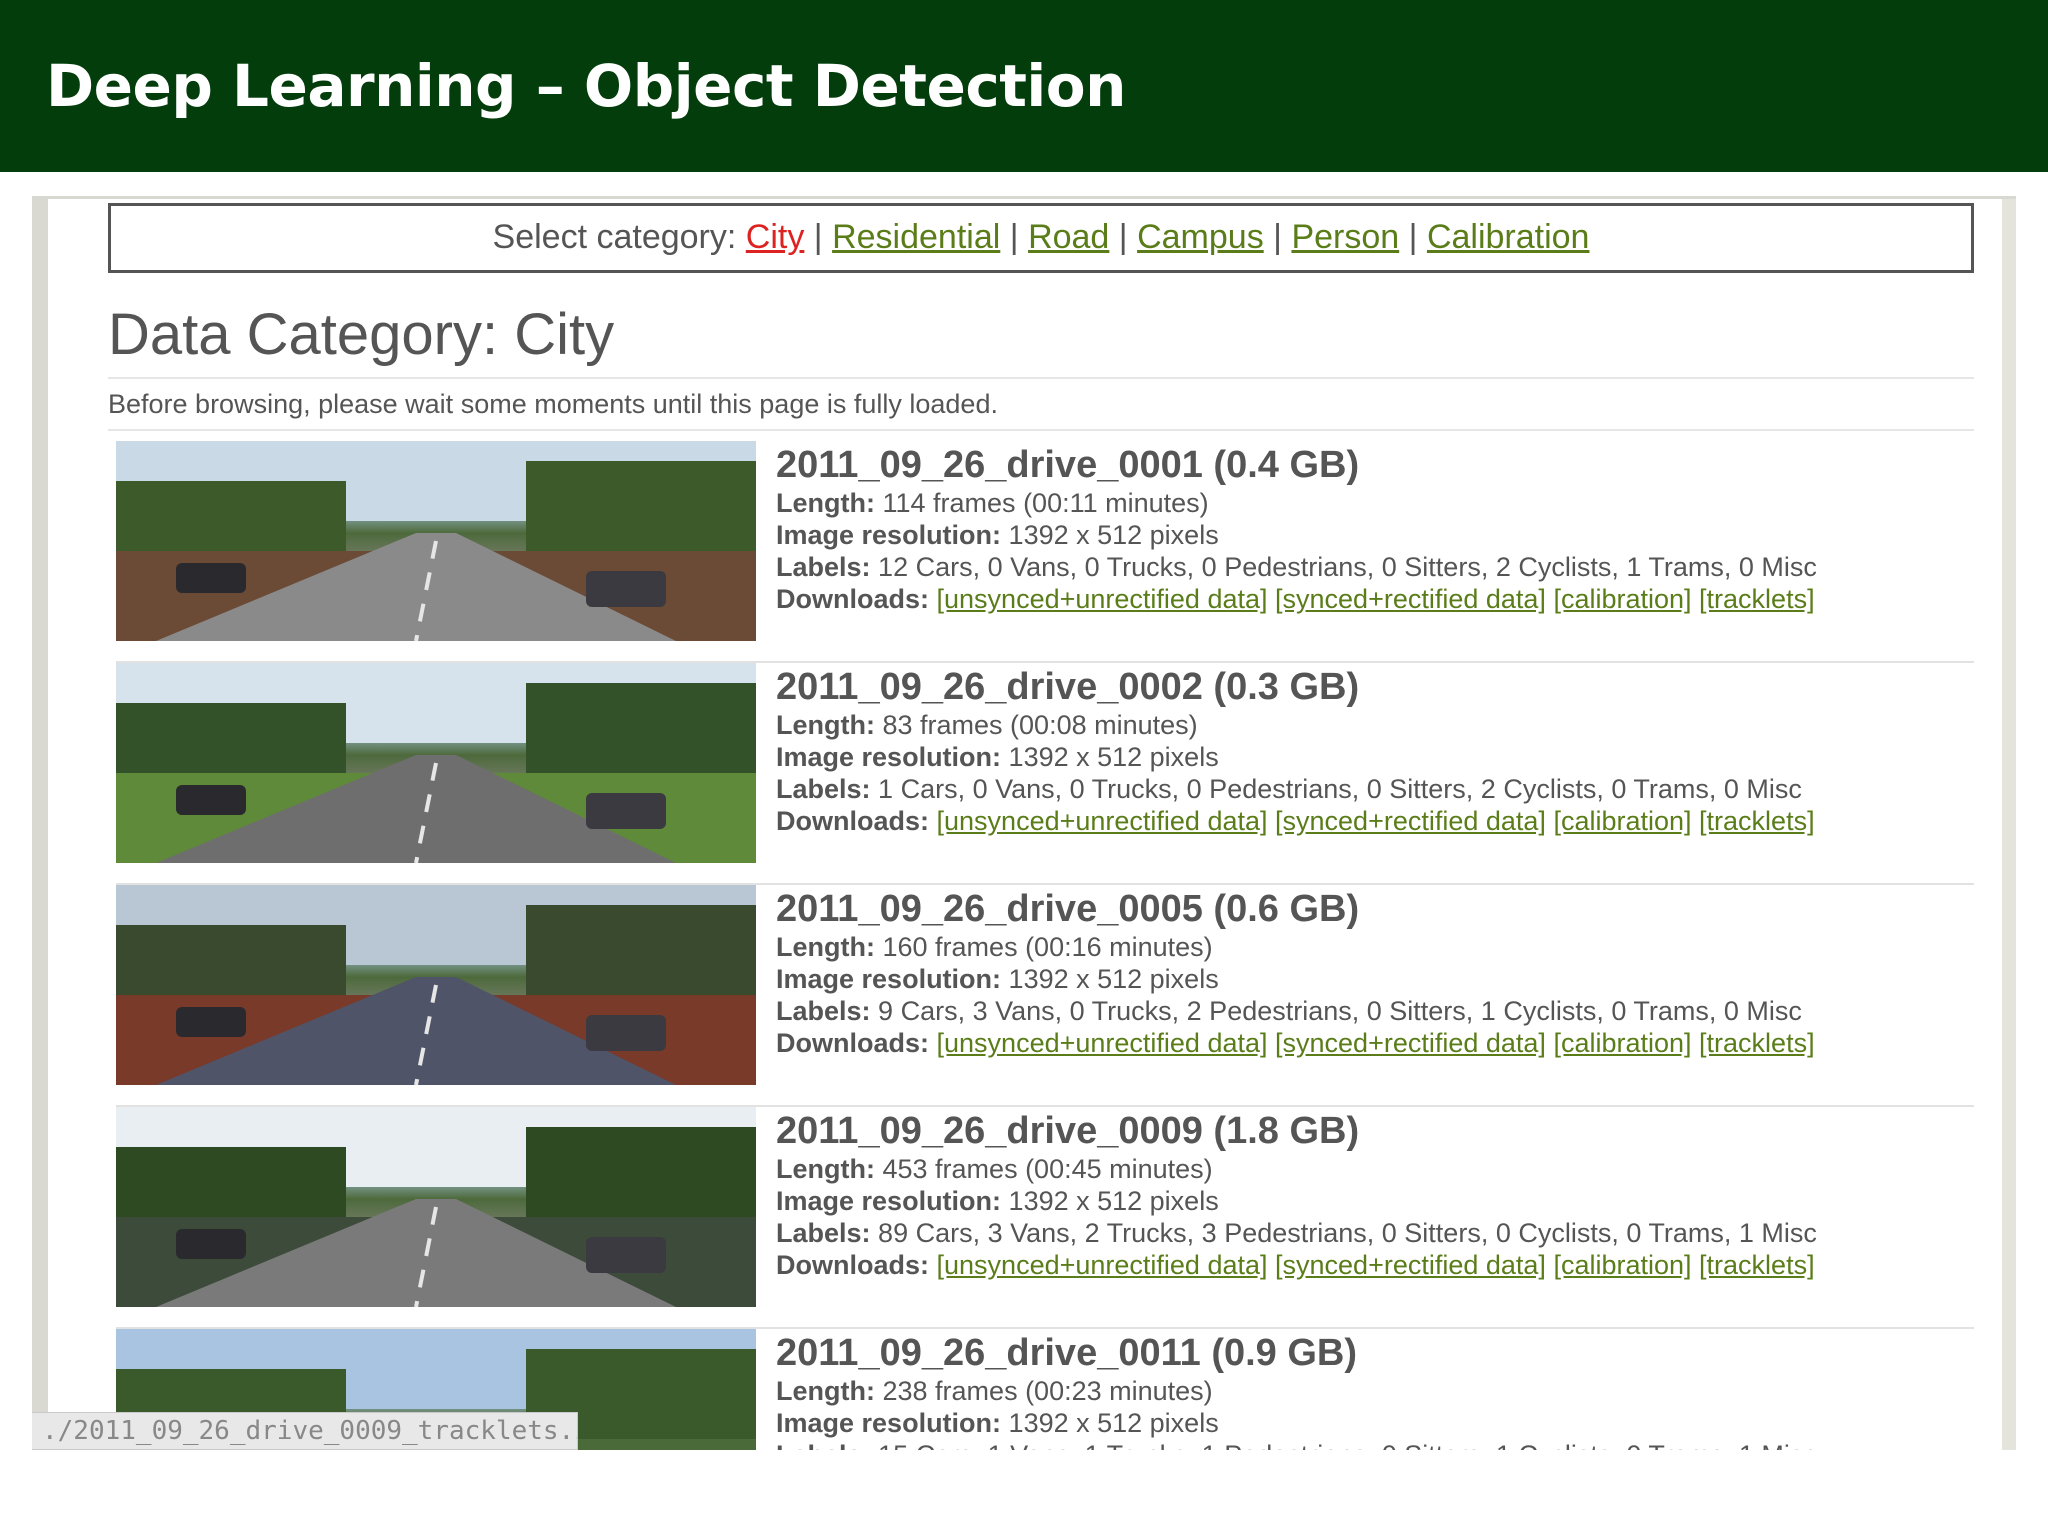  What do you see at coordinates (1047, 1391) in the screenshot?
I see `drive-length: 238 frames (00:23 minutes)` at bounding box center [1047, 1391].